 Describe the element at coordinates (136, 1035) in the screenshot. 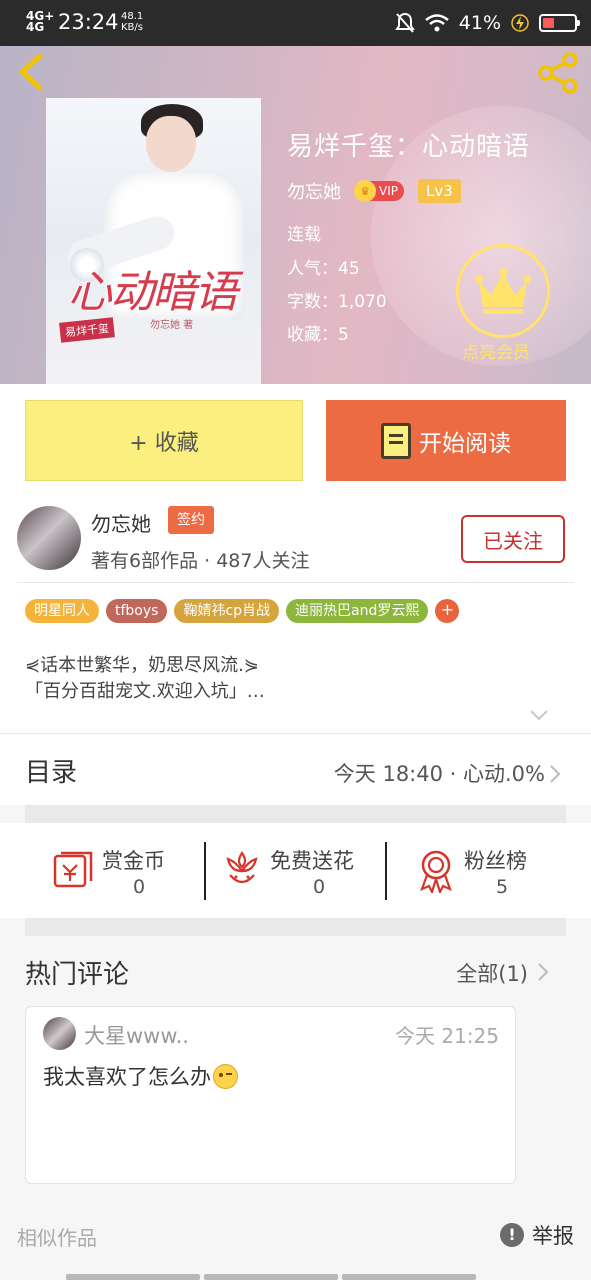

I see `commenter-name: 大星www..` at that location.